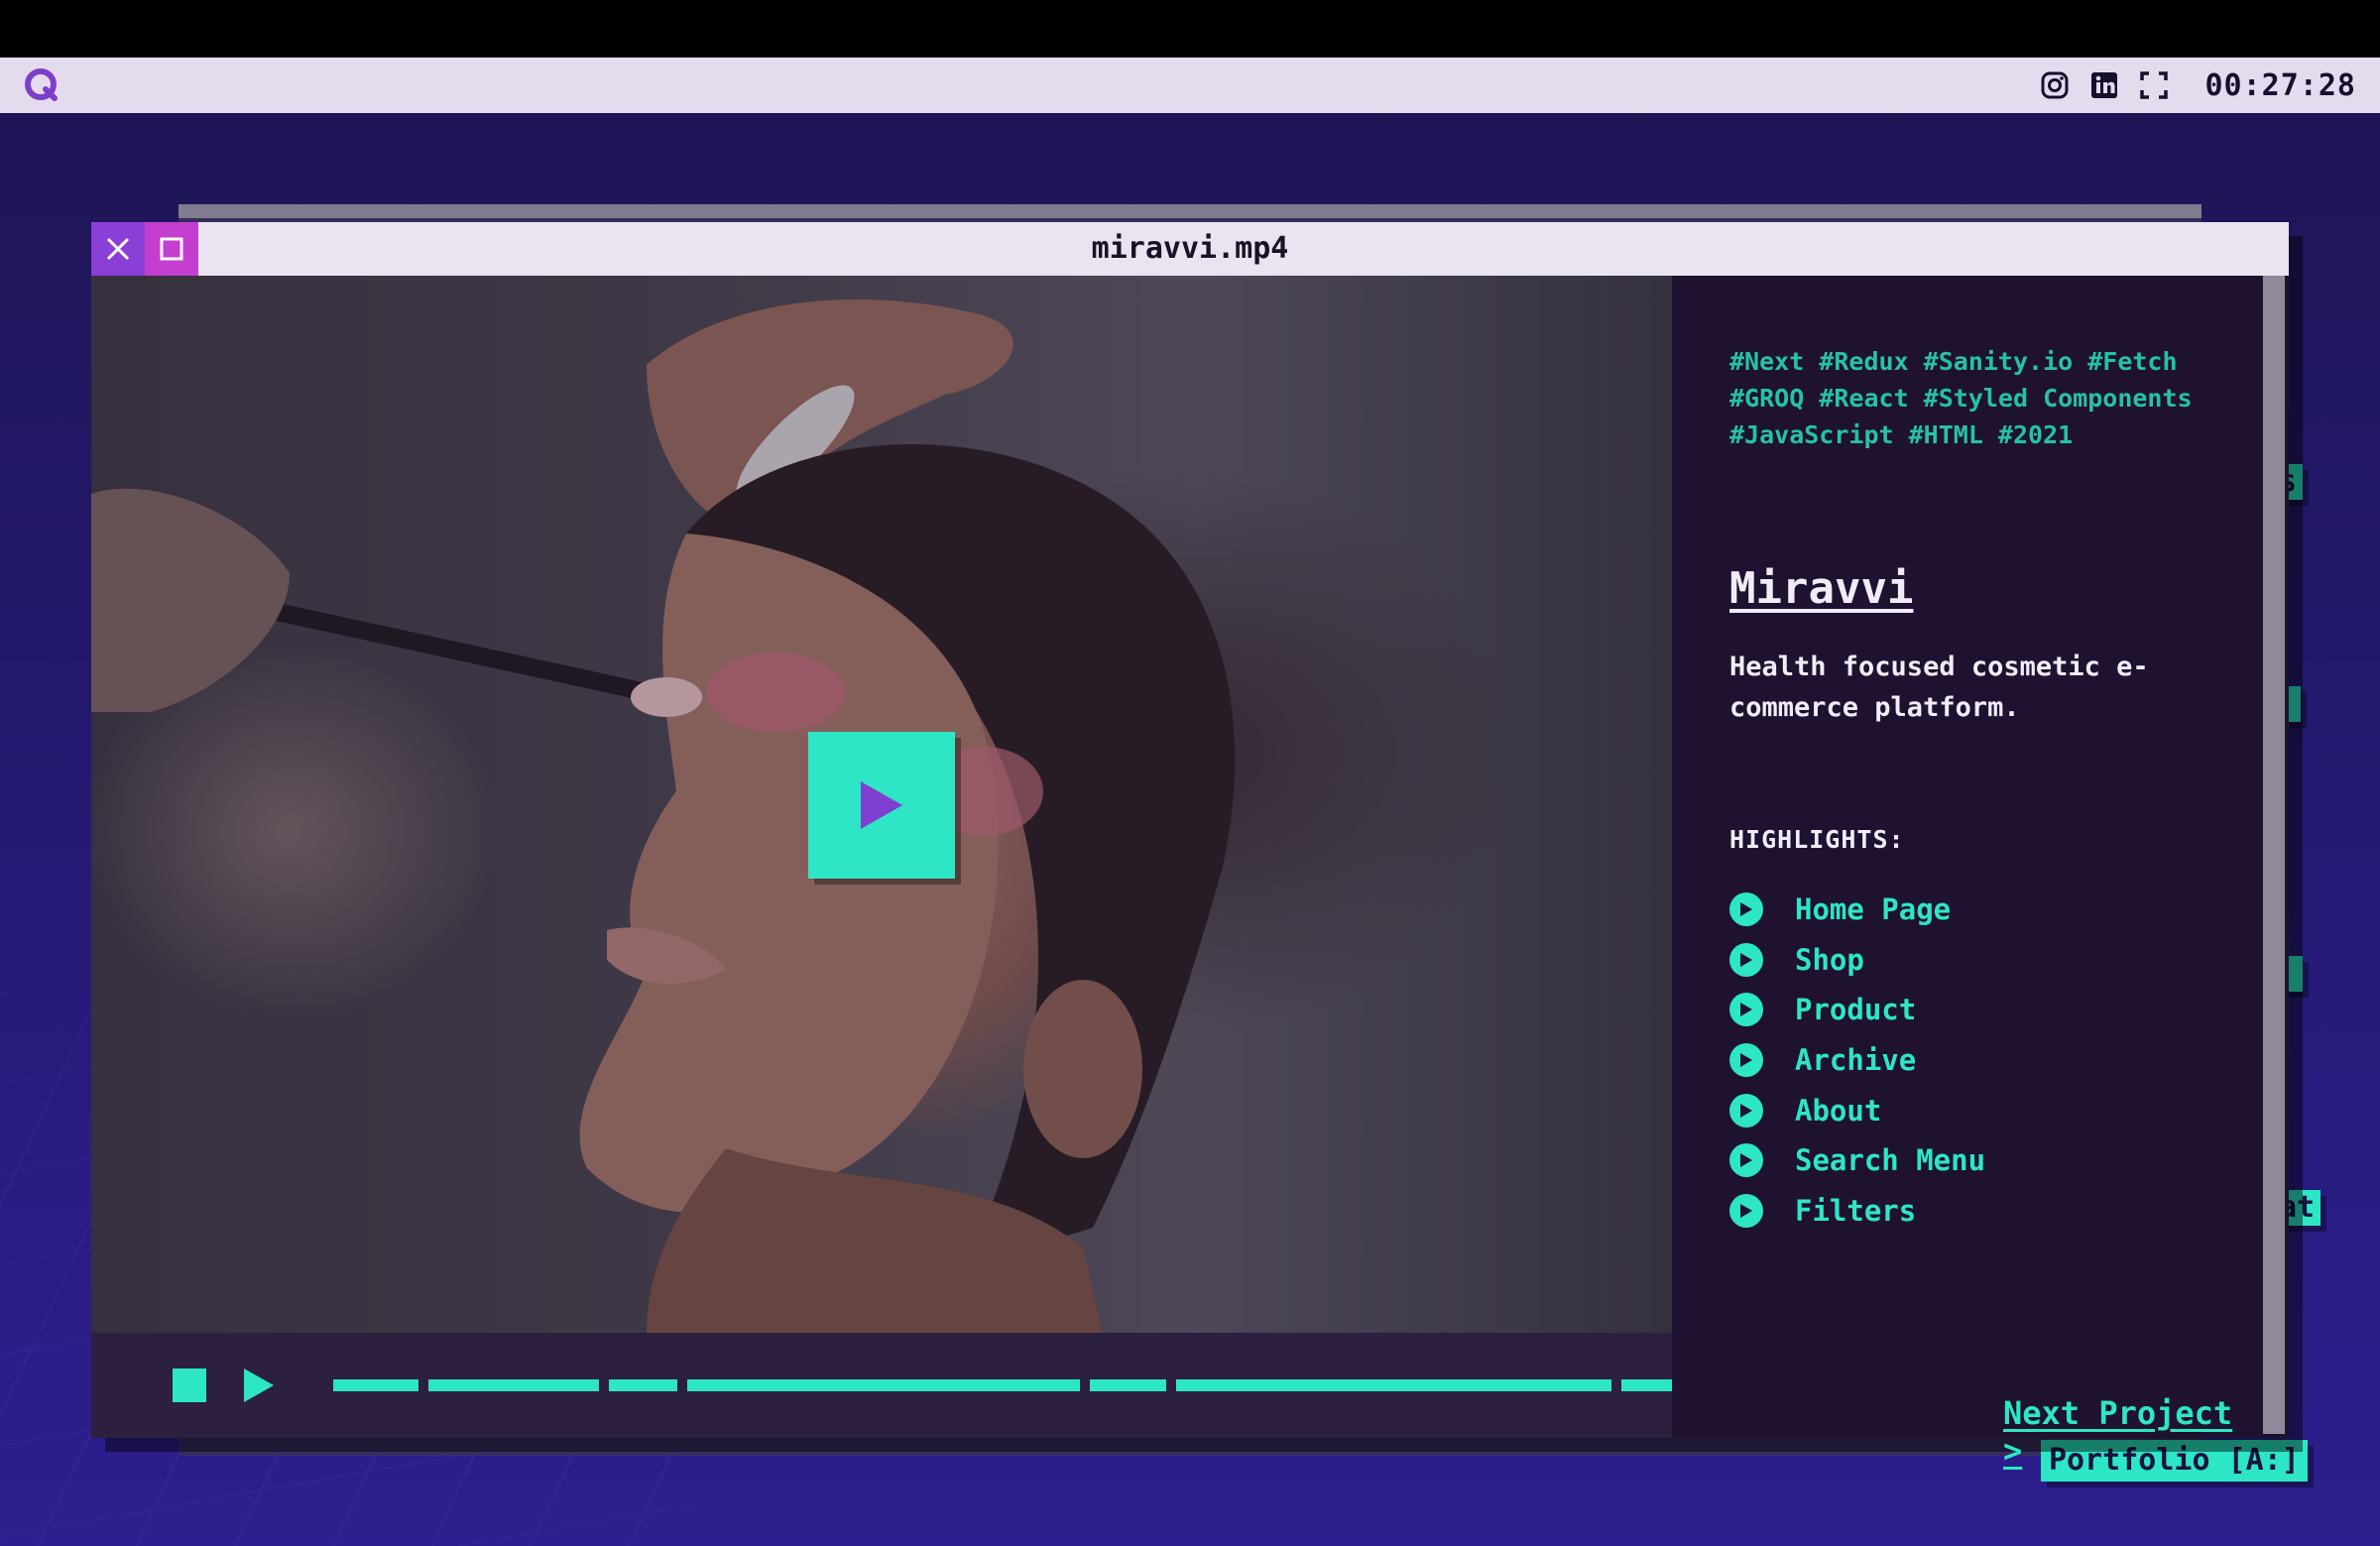 The image size is (2380, 1546). I want to click on window-title: miravvi.mp4, so click(1190, 248).